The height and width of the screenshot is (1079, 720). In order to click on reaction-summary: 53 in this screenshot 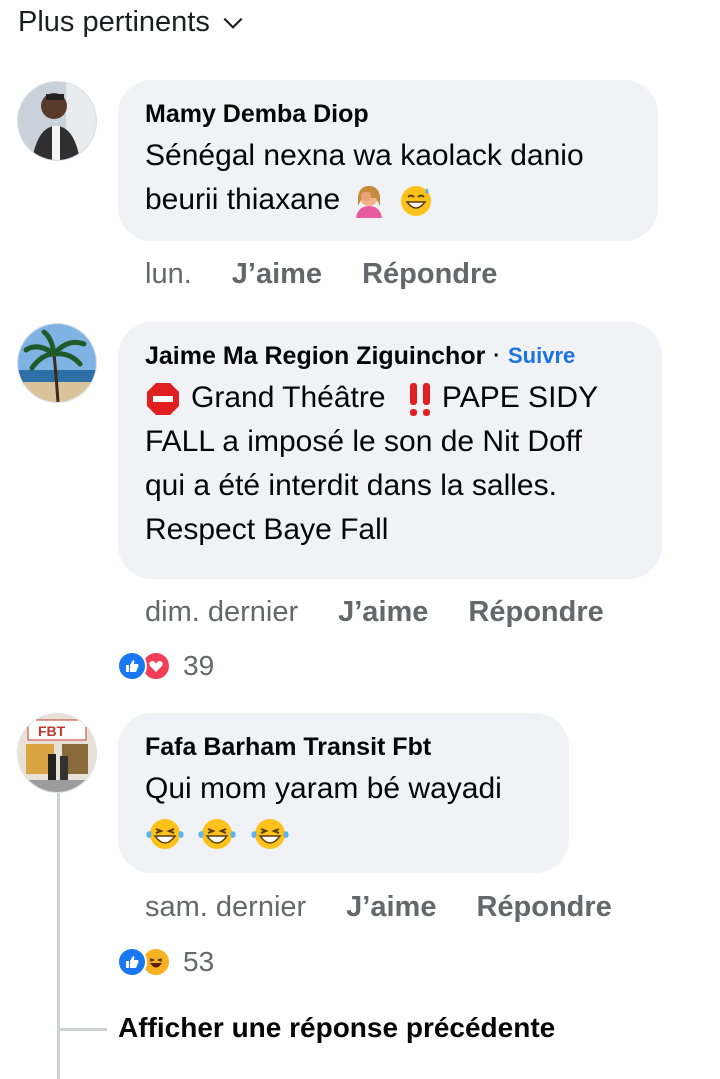, I will do `click(165, 962)`.